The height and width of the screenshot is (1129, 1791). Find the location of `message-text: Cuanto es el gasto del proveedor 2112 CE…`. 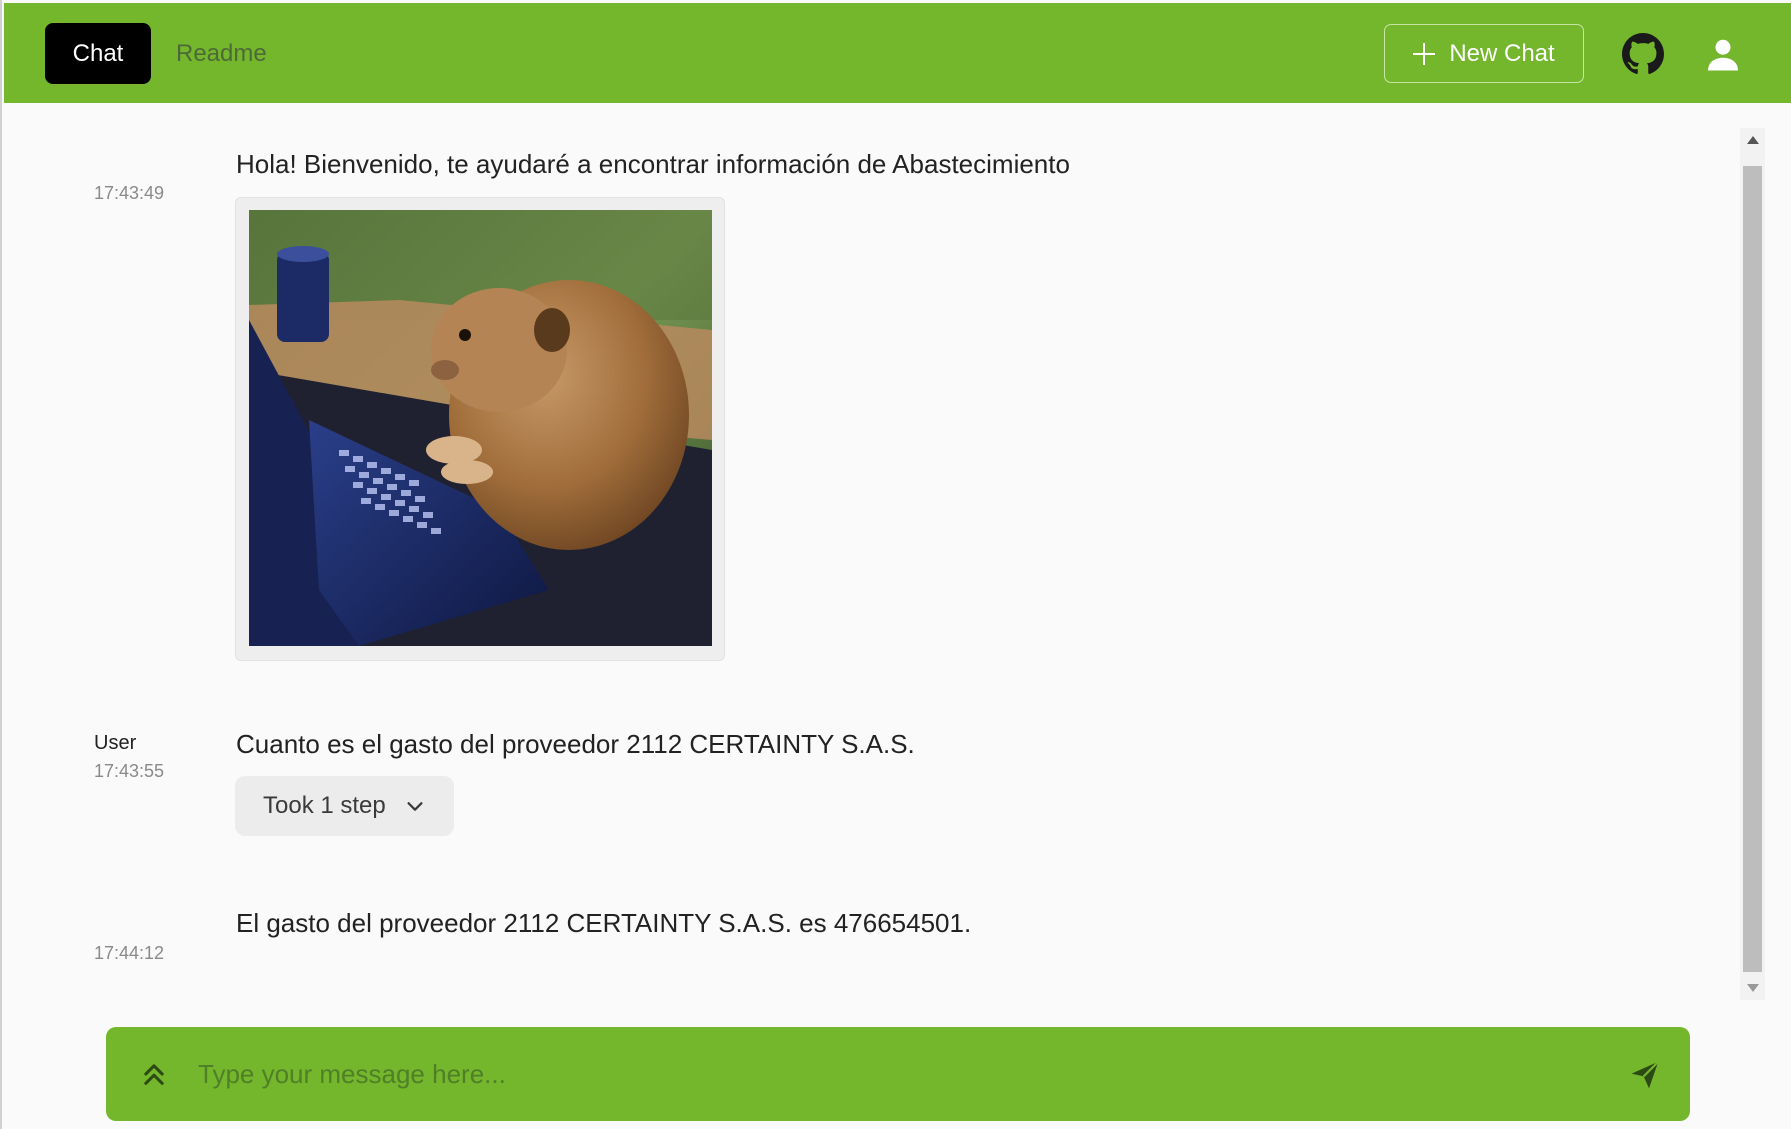

message-text: Cuanto es el gasto del proveedor 2112 CE… is located at coordinates (575, 744).